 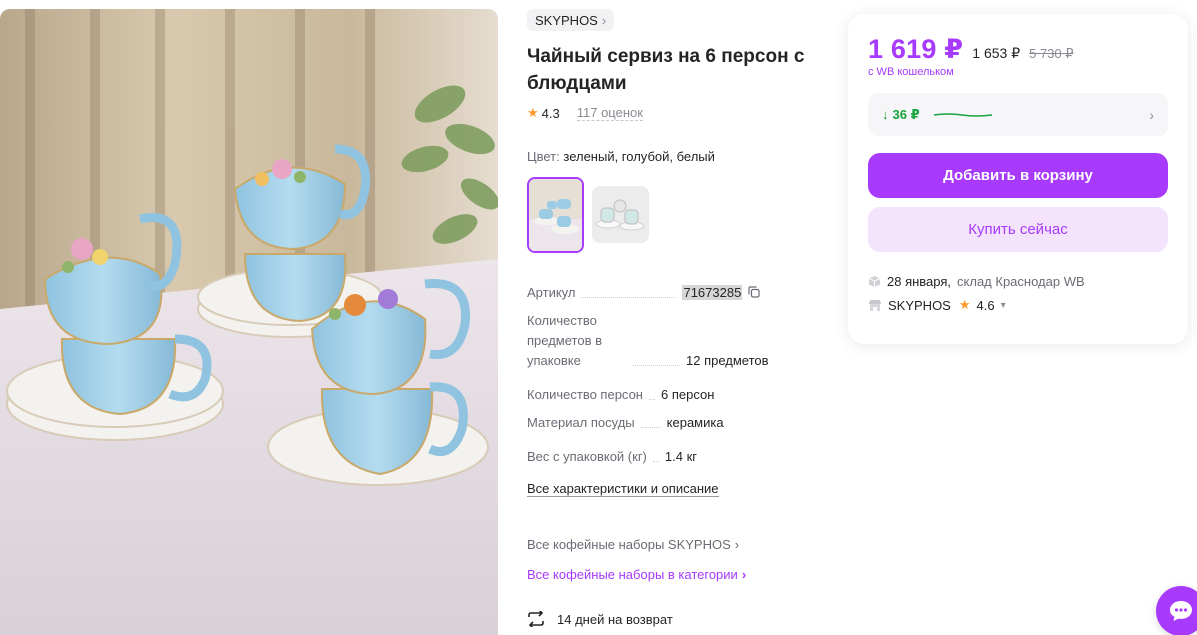 I want to click on spec-key: Вес с упаковкой (кг), so click(x=587, y=456).